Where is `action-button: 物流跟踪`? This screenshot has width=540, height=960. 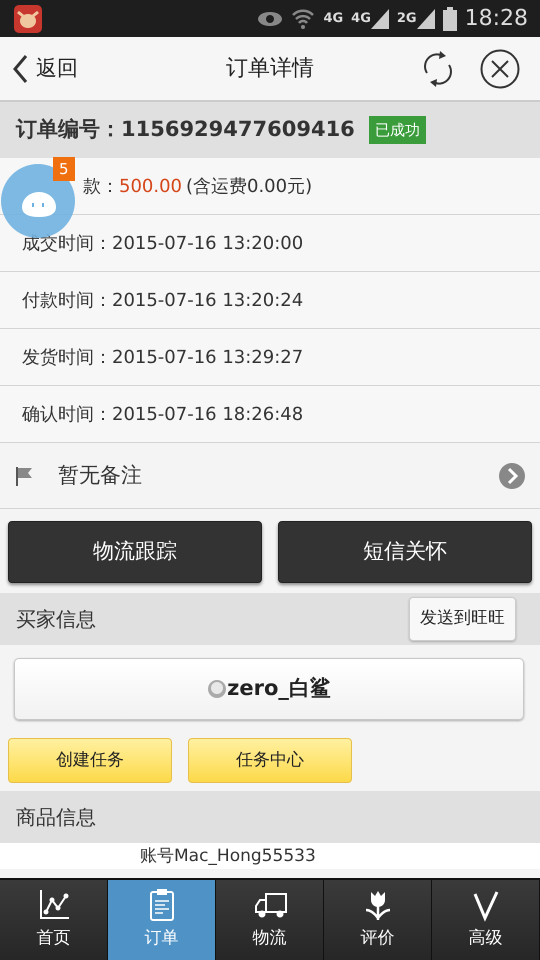
action-button: 物流跟踪 is located at coordinates (135, 552).